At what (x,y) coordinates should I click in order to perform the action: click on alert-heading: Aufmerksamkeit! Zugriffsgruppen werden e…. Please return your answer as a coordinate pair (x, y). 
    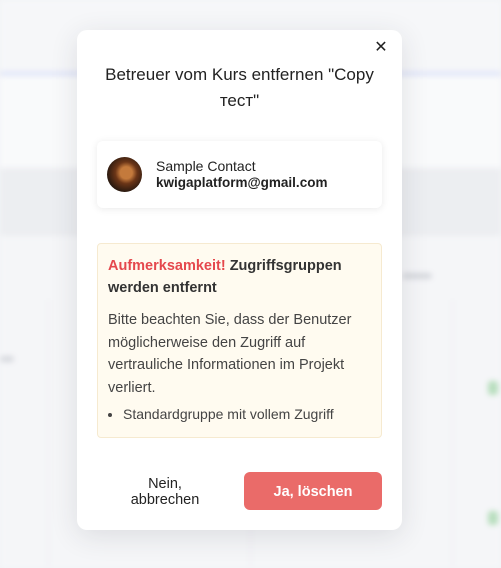
    Looking at the image, I should click on (233, 277).